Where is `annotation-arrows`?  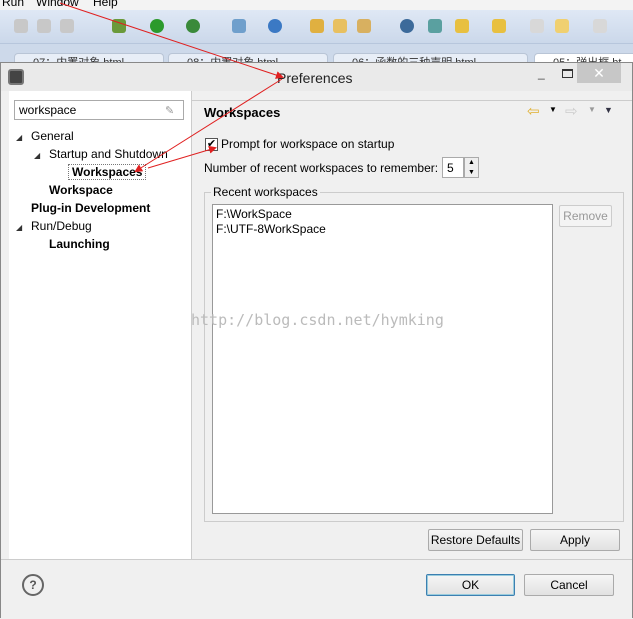
annotation-arrows is located at coordinates (171, 87).